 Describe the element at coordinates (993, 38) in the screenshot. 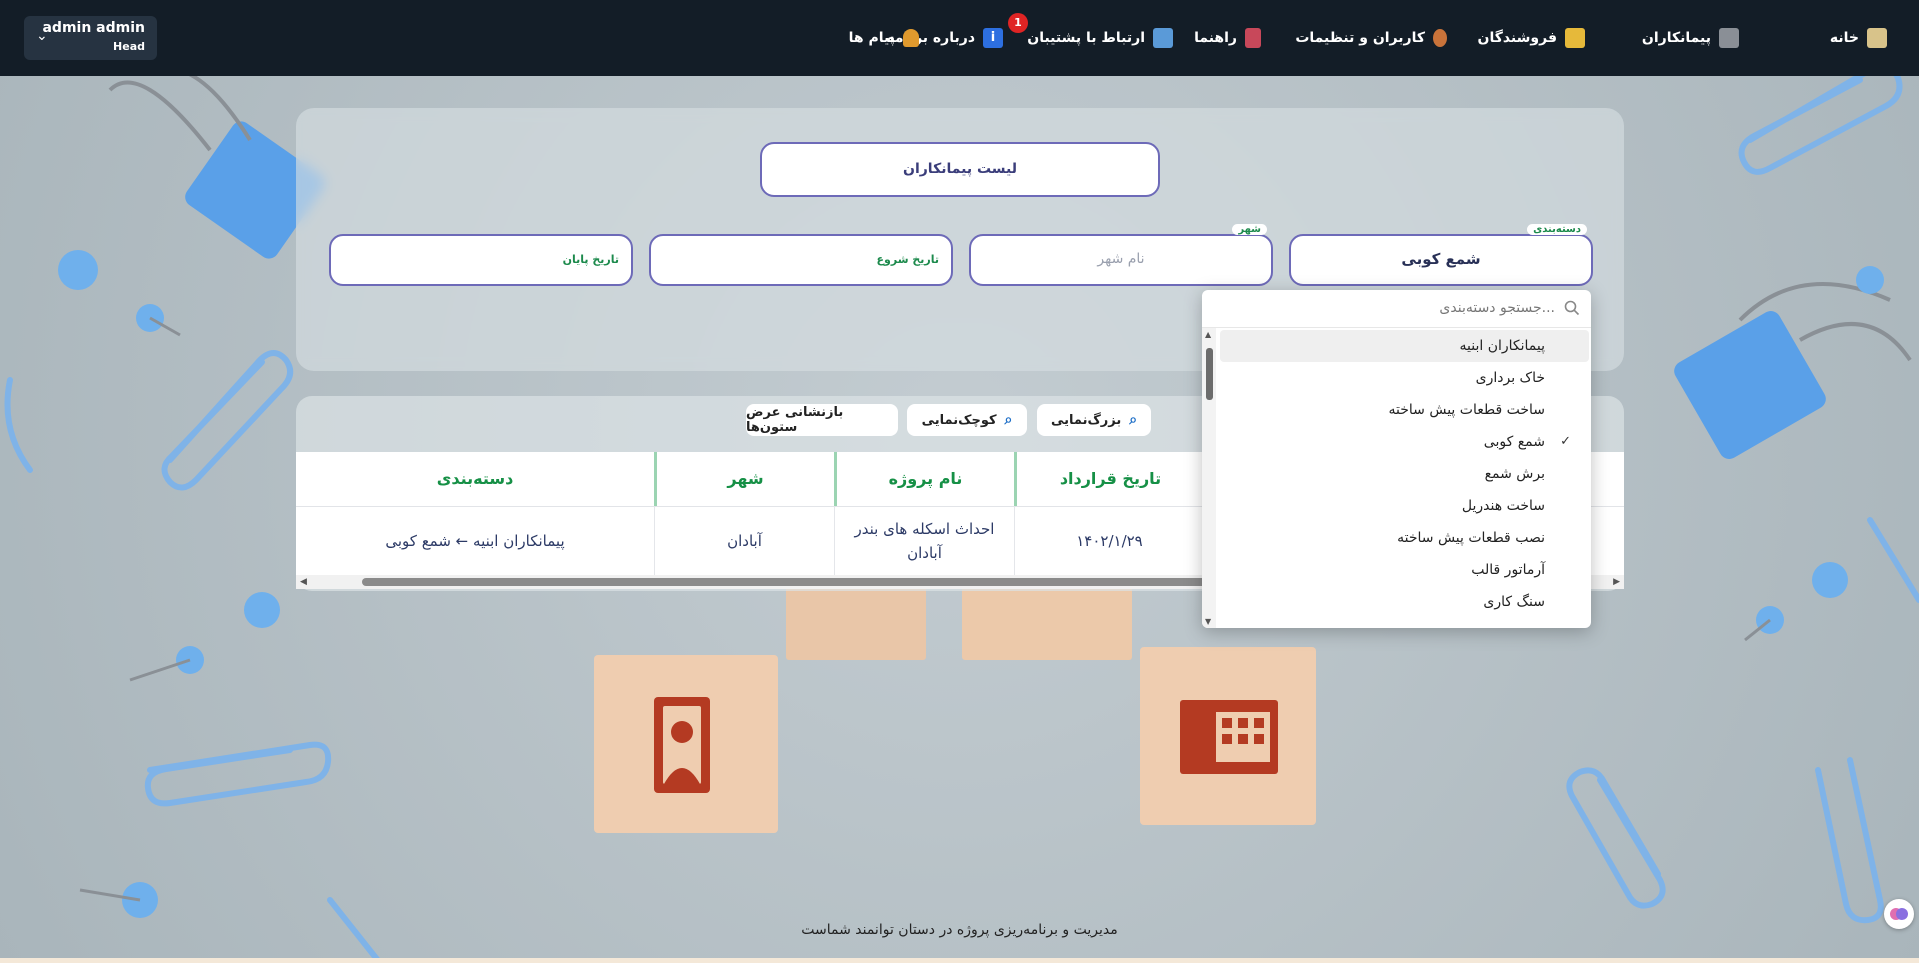

I see `info-icon: i` at that location.